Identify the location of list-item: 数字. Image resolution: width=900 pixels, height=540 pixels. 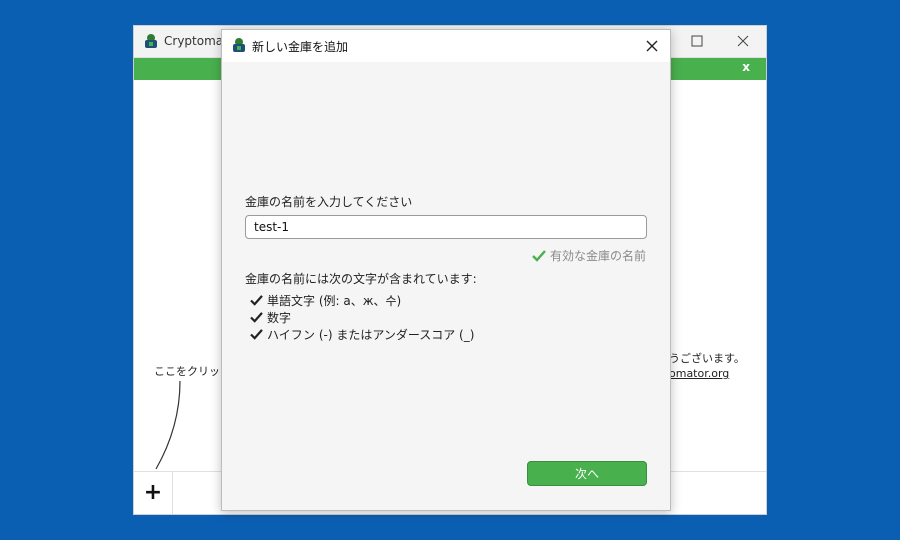
(362, 317).